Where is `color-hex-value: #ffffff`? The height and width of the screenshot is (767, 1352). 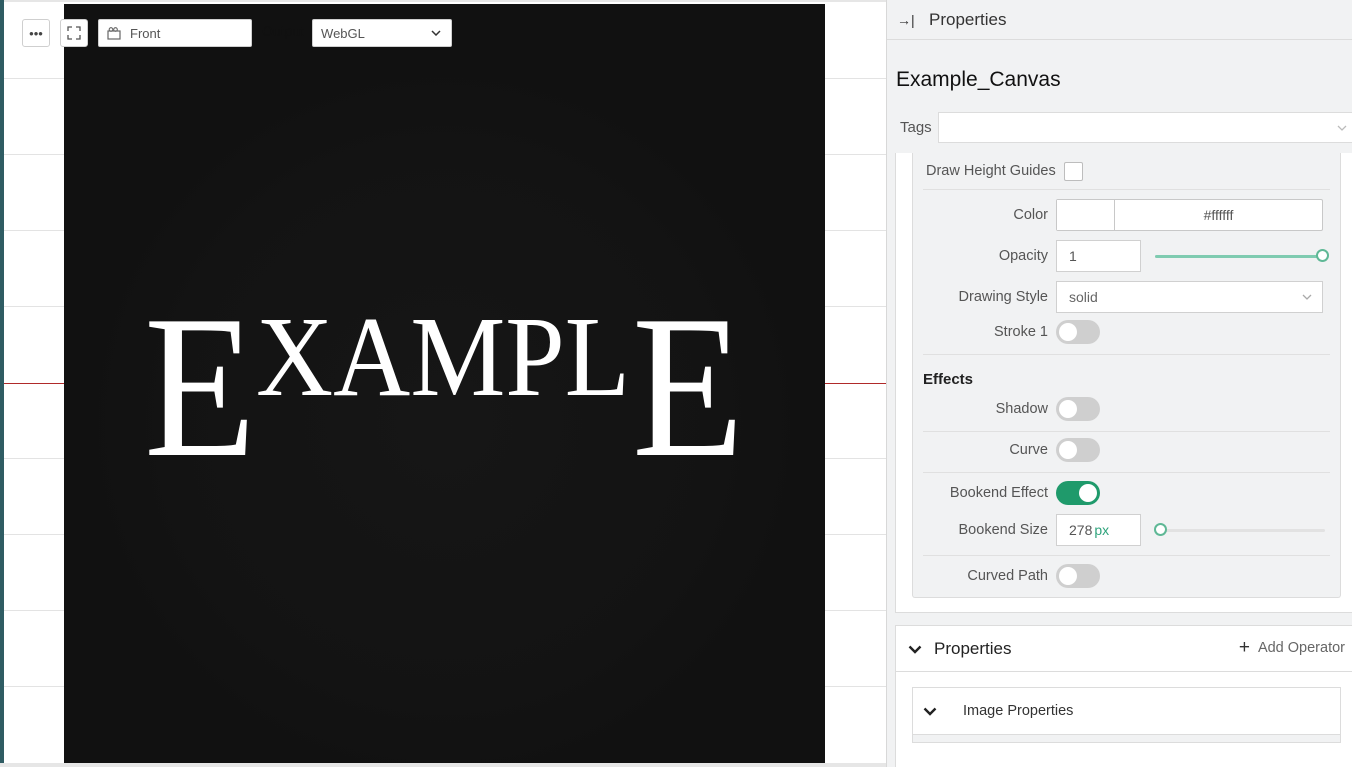
color-hex-value: #ffffff is located at coordinates (1218, 215).